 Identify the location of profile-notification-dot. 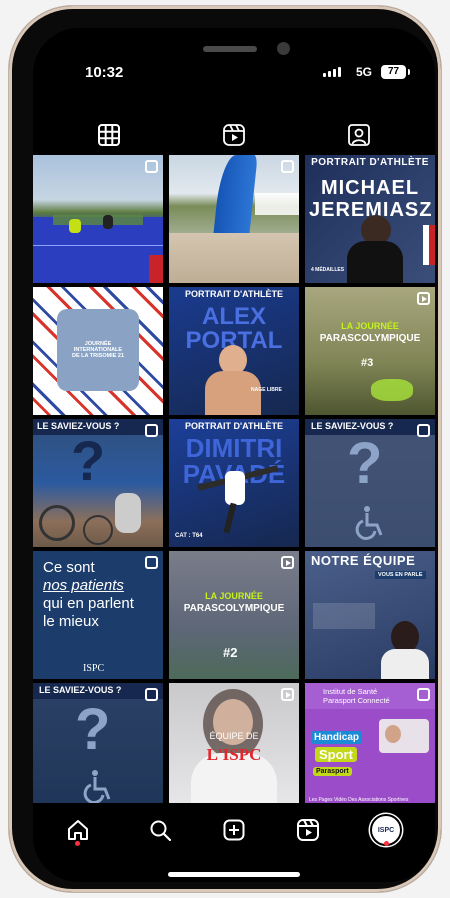
(386, 843).